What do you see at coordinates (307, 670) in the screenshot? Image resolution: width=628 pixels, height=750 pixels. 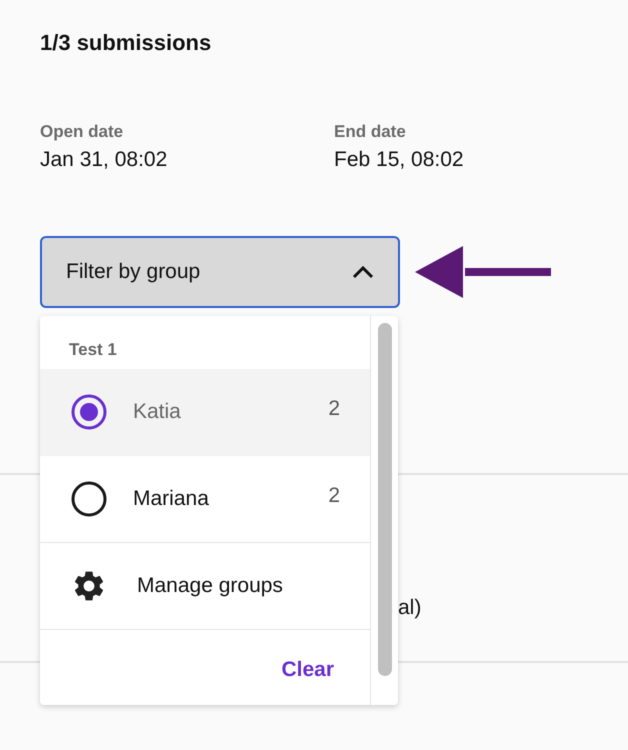 I see `clear-button: Clear` at bounding box center [307, 670].